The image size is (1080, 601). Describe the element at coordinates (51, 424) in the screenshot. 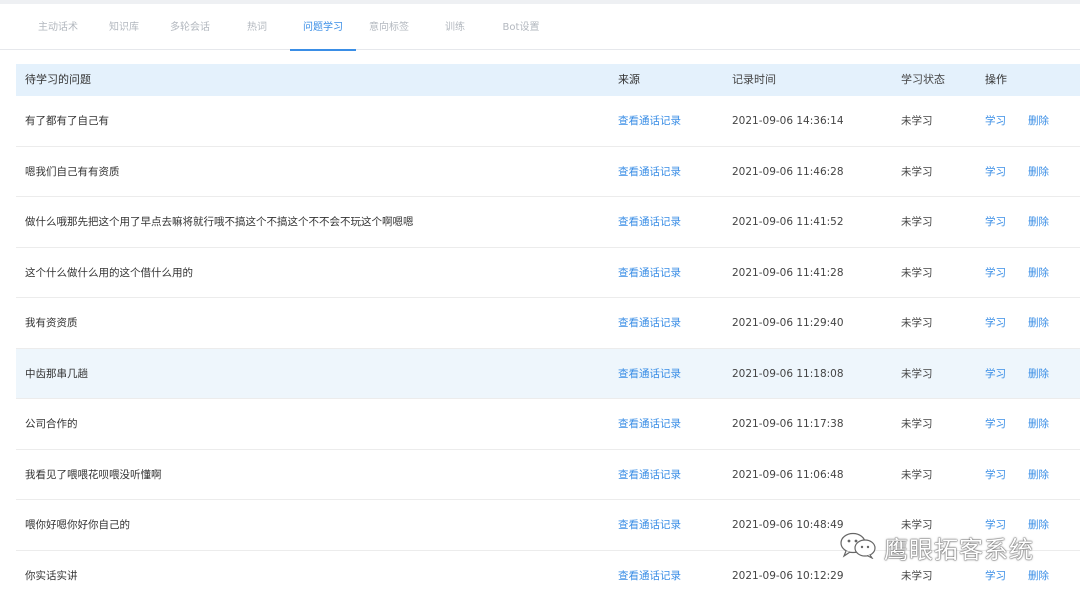

I see `question-text: 公司合作的` at that location.